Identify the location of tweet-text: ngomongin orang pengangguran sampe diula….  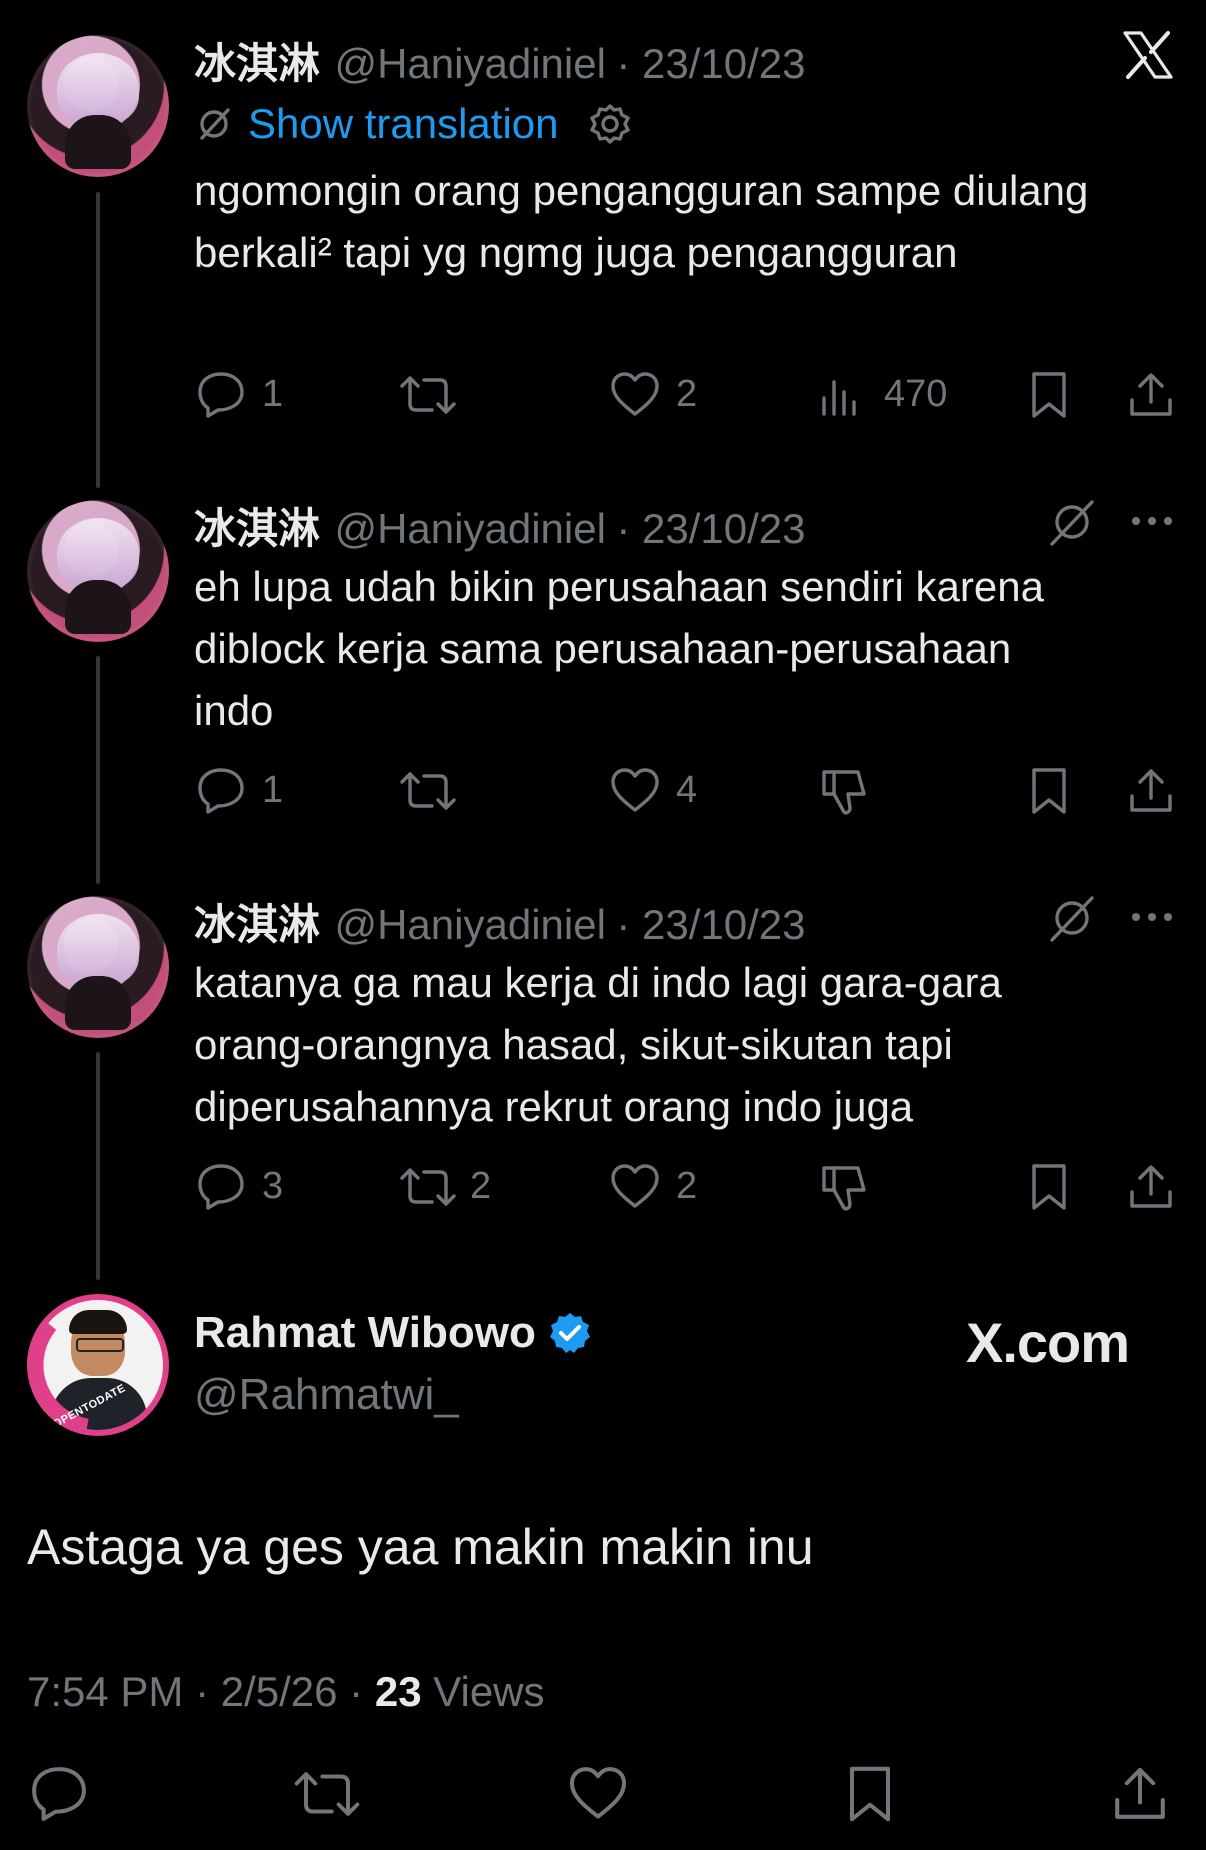
(641, 221).